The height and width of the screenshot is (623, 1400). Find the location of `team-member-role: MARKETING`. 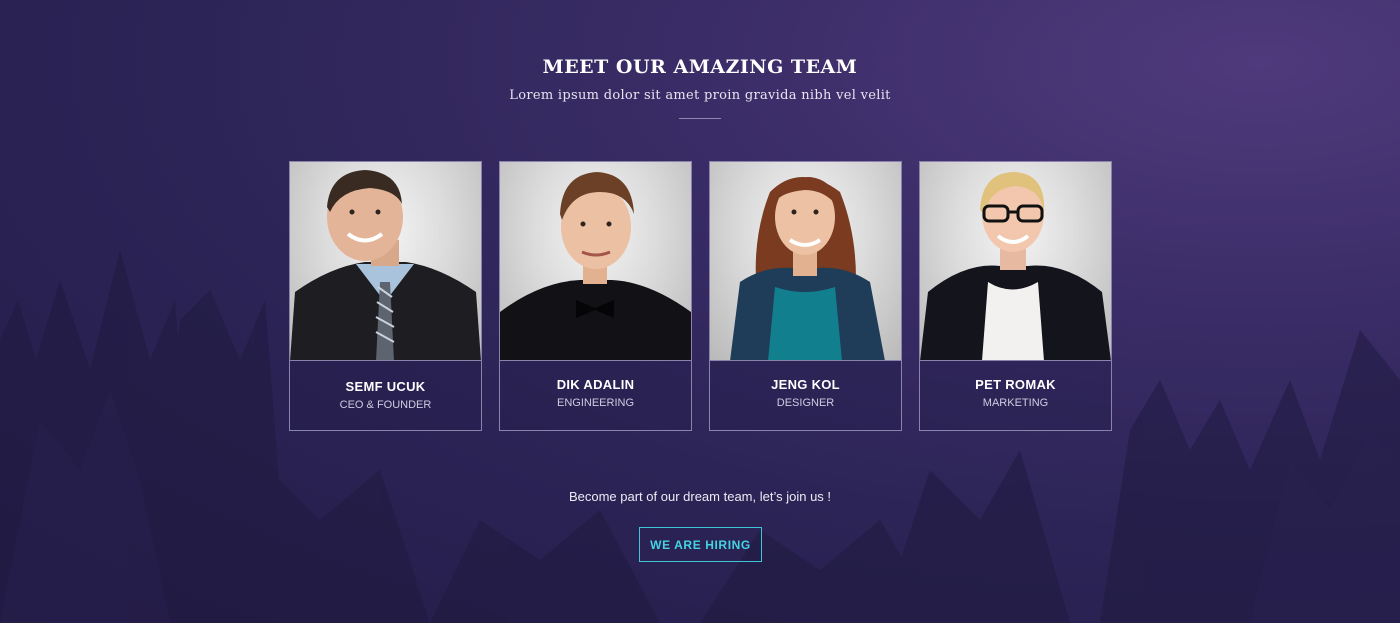

team-member-role: MARKETING is located at coordinates (1015, 403).